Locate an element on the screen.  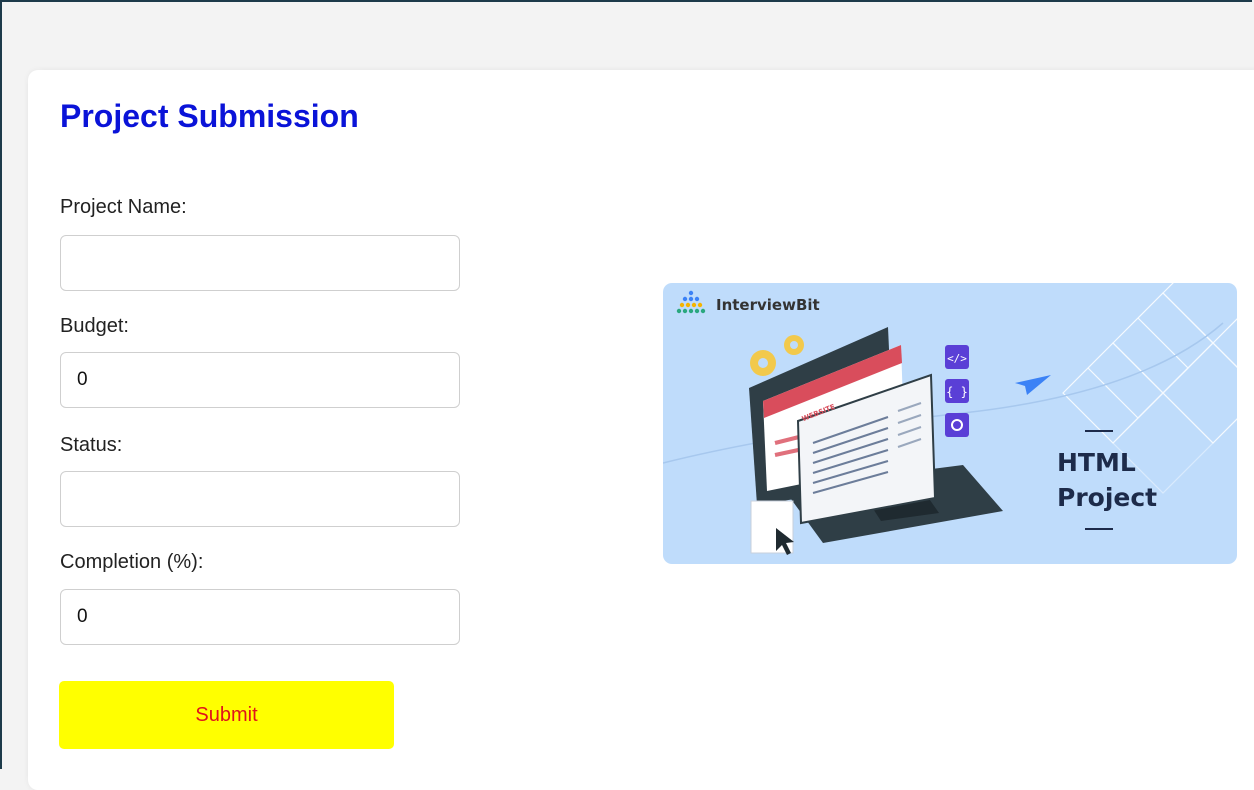
brand-name: InterviewBit is located at coordinates (768, 305).